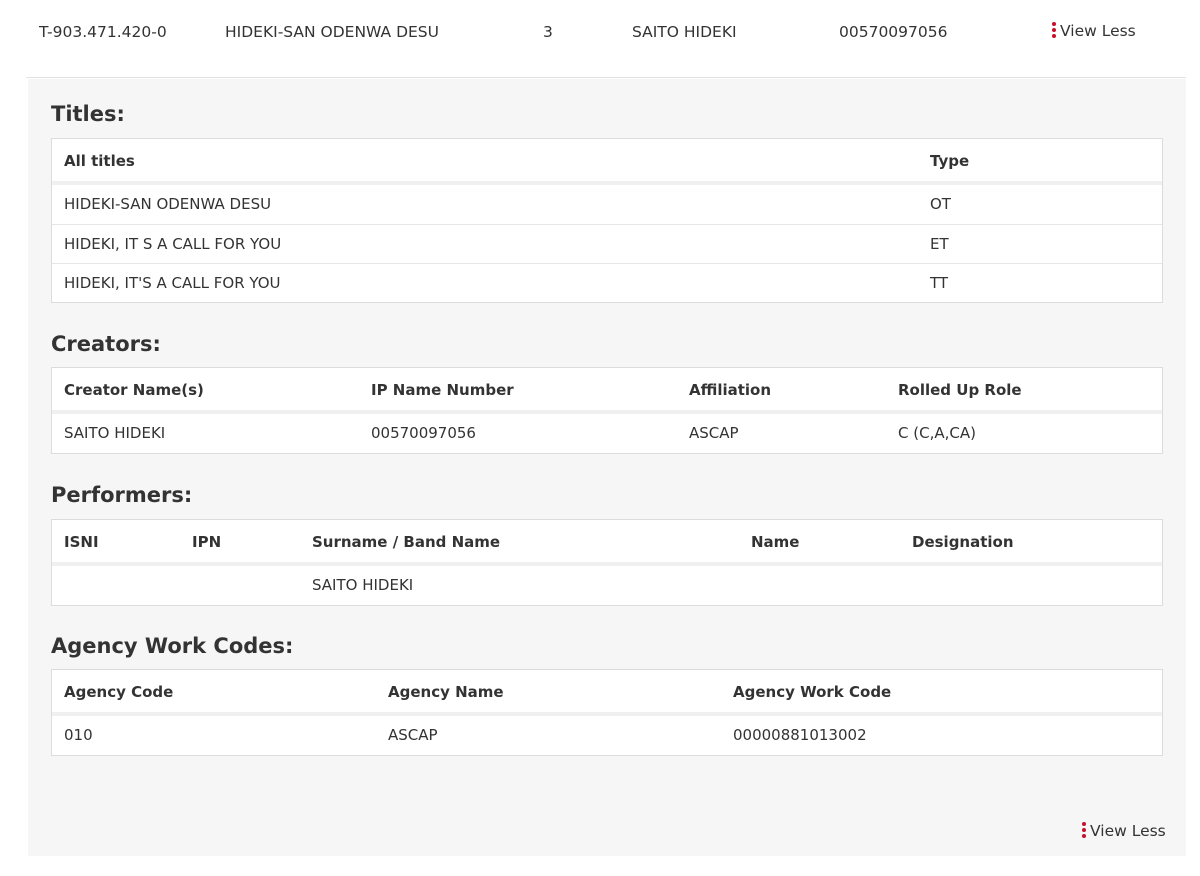  Describe the element at coordinates (106, 344) in the screenshot. I see `creators-heading: Creators:` at that location.